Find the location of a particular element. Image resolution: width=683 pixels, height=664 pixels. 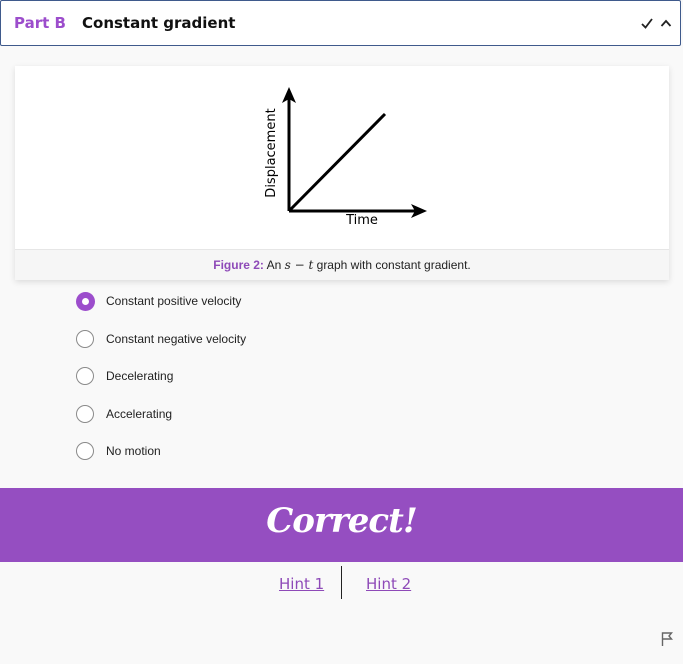

caption-text-pre: An is located at coordinates (274, 265).